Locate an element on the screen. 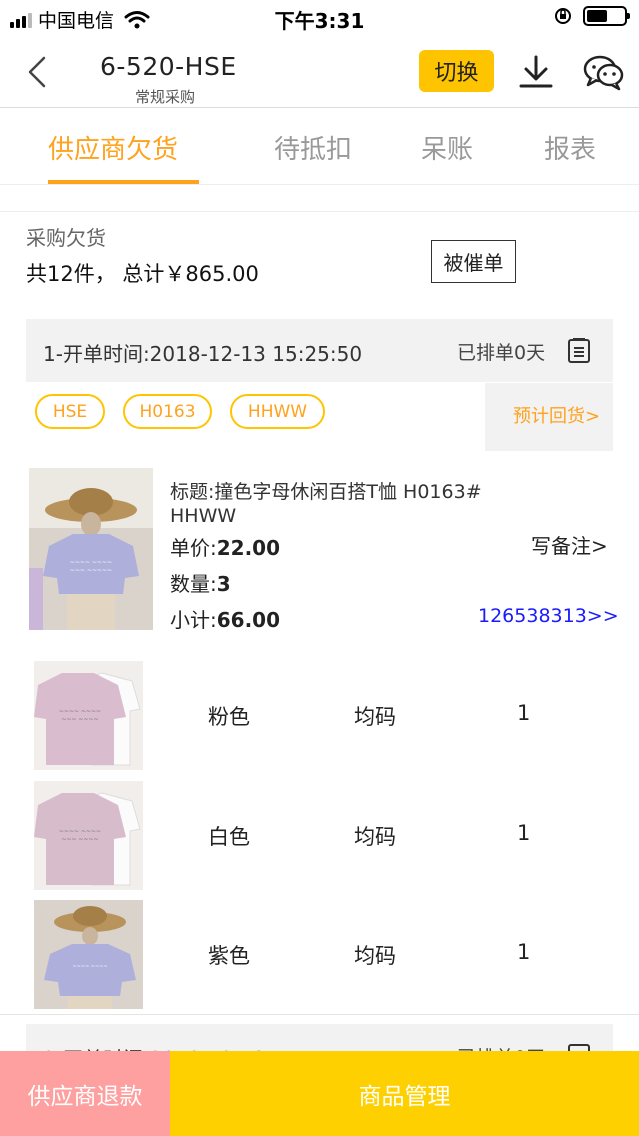  unit-price-value: 22.00 is located at coordinates (248, 548).